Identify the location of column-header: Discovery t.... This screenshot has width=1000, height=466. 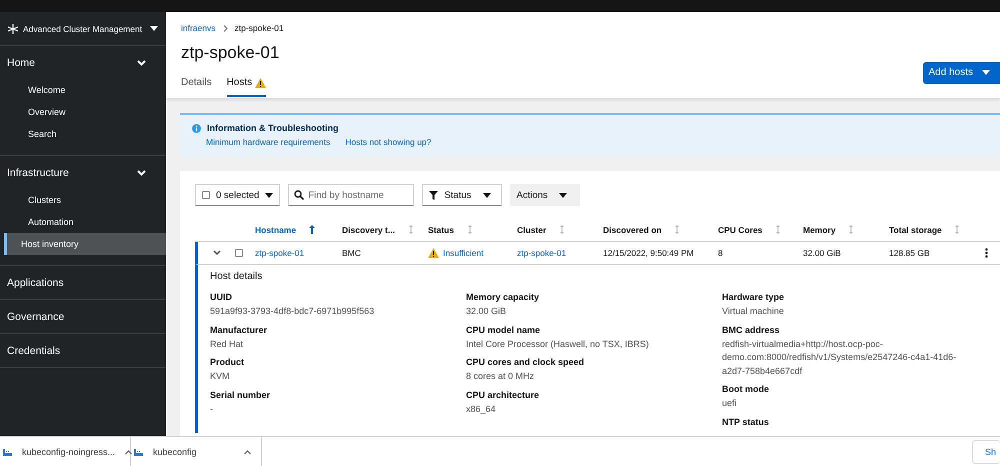
(368, 229).